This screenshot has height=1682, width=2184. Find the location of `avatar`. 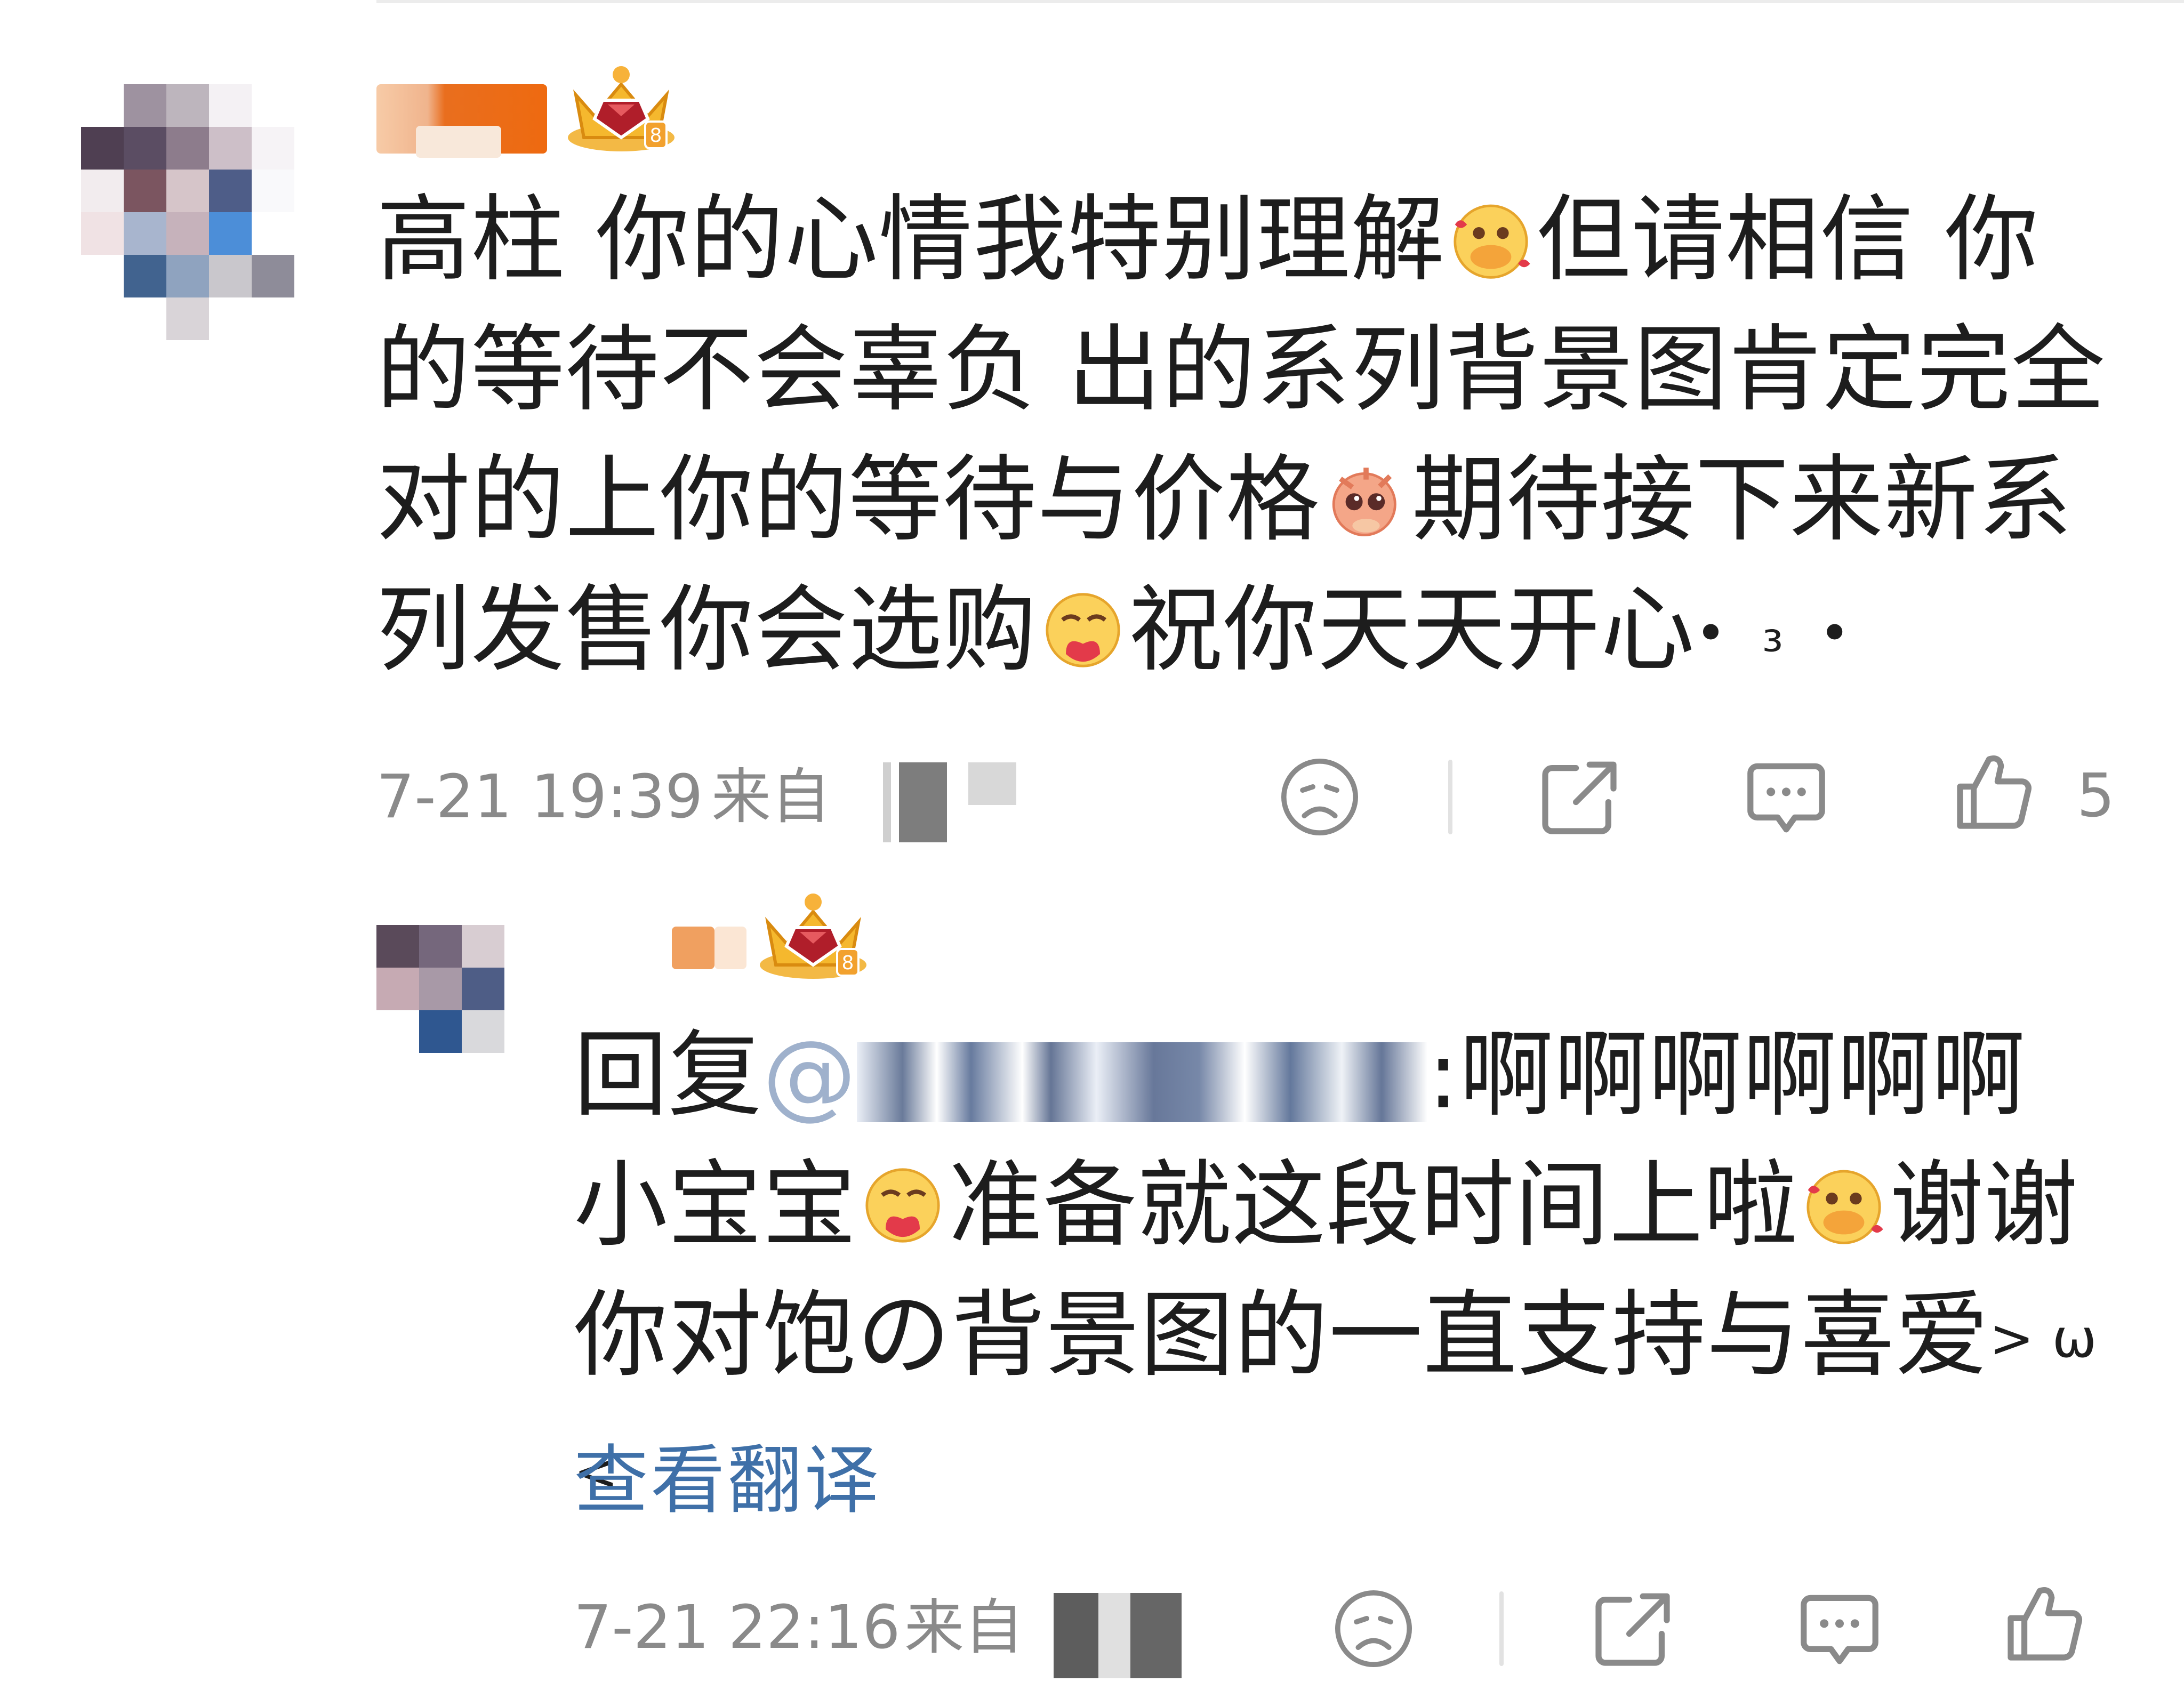

avatar is located at coordinates (187, 212).